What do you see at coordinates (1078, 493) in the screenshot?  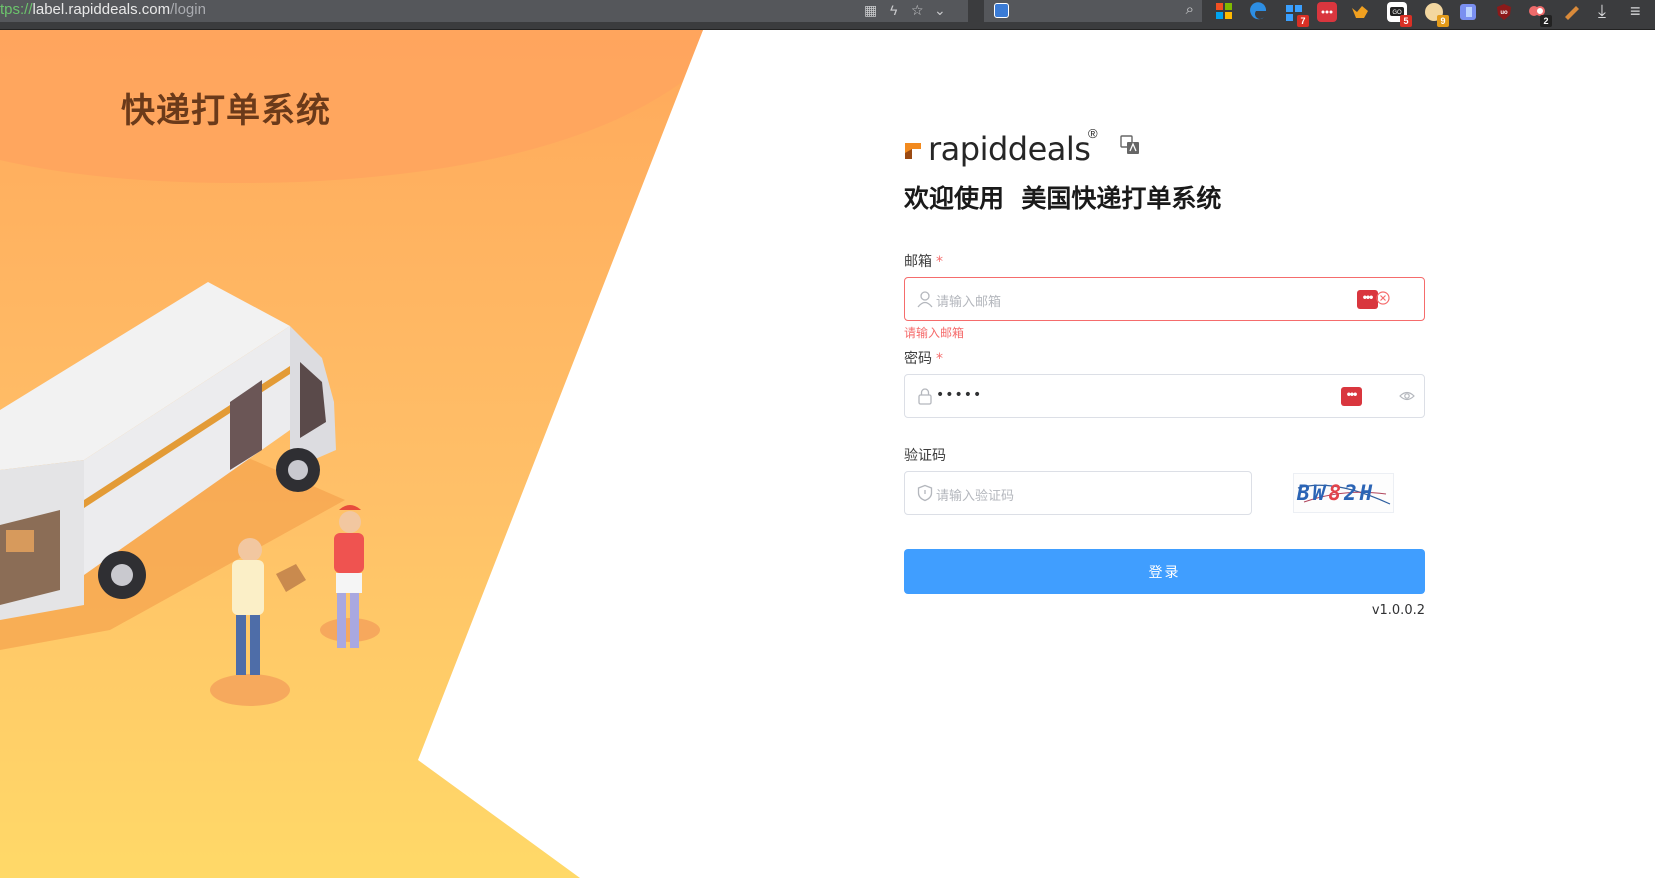 I see `captcha-field: 请输入验证码` at bounding box center [1078, 493].